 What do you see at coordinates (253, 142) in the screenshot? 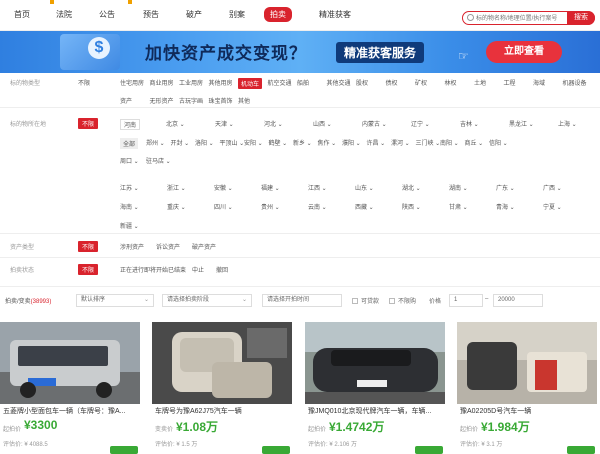
I see `city-option: 安阳 ⌄` at bounding box center [253, 142].